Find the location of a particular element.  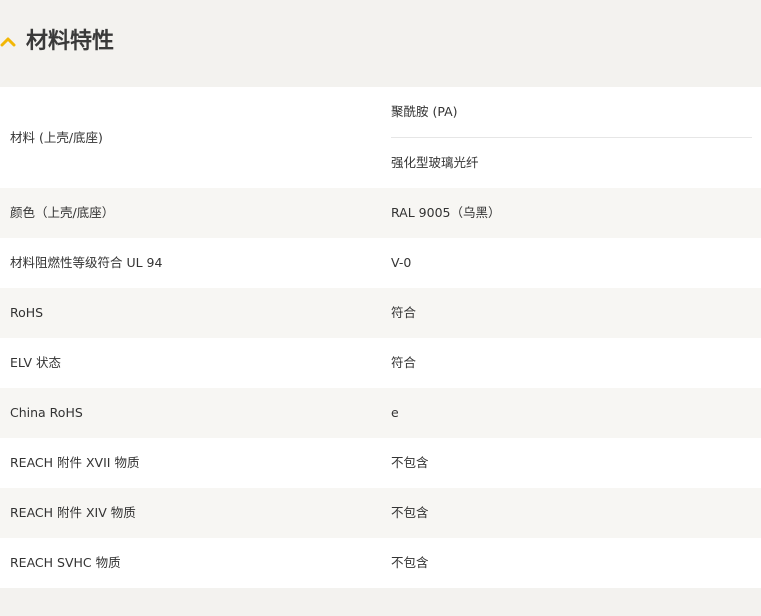

spec-value: e is located at coordinates (395, 412).